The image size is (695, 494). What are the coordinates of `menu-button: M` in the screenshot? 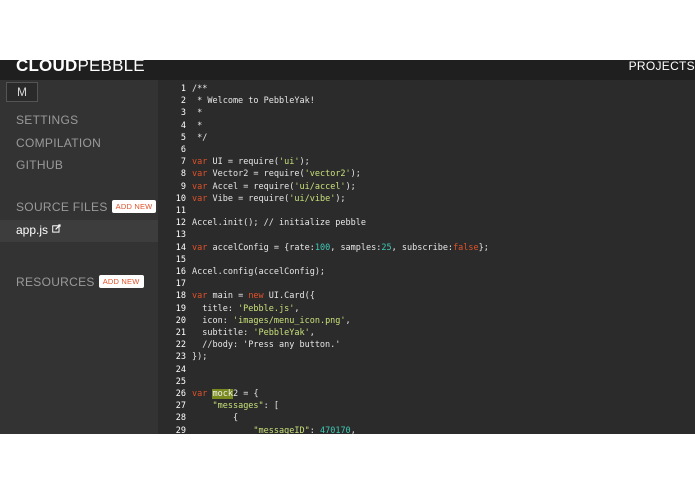 It's located at (22, 92).